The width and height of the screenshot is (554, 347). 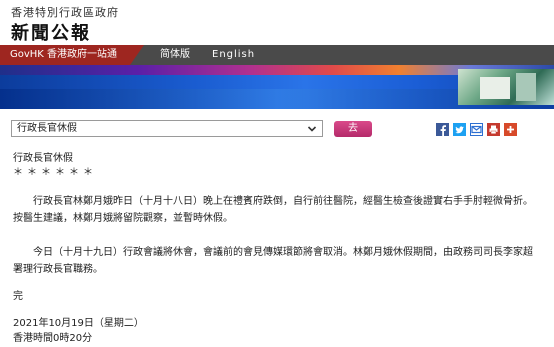 I want to click on government-name: 香港特別行政區政府, so click(x=65, y=12).